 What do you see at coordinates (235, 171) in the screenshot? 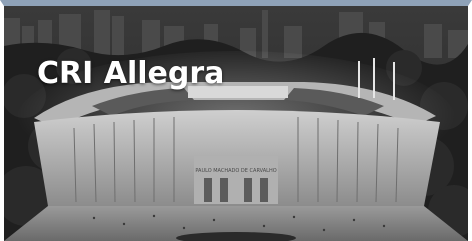
I see `stadium-signage-text: PAULO MACHADO DE CARVALHO` at bounding box center [235, 171].